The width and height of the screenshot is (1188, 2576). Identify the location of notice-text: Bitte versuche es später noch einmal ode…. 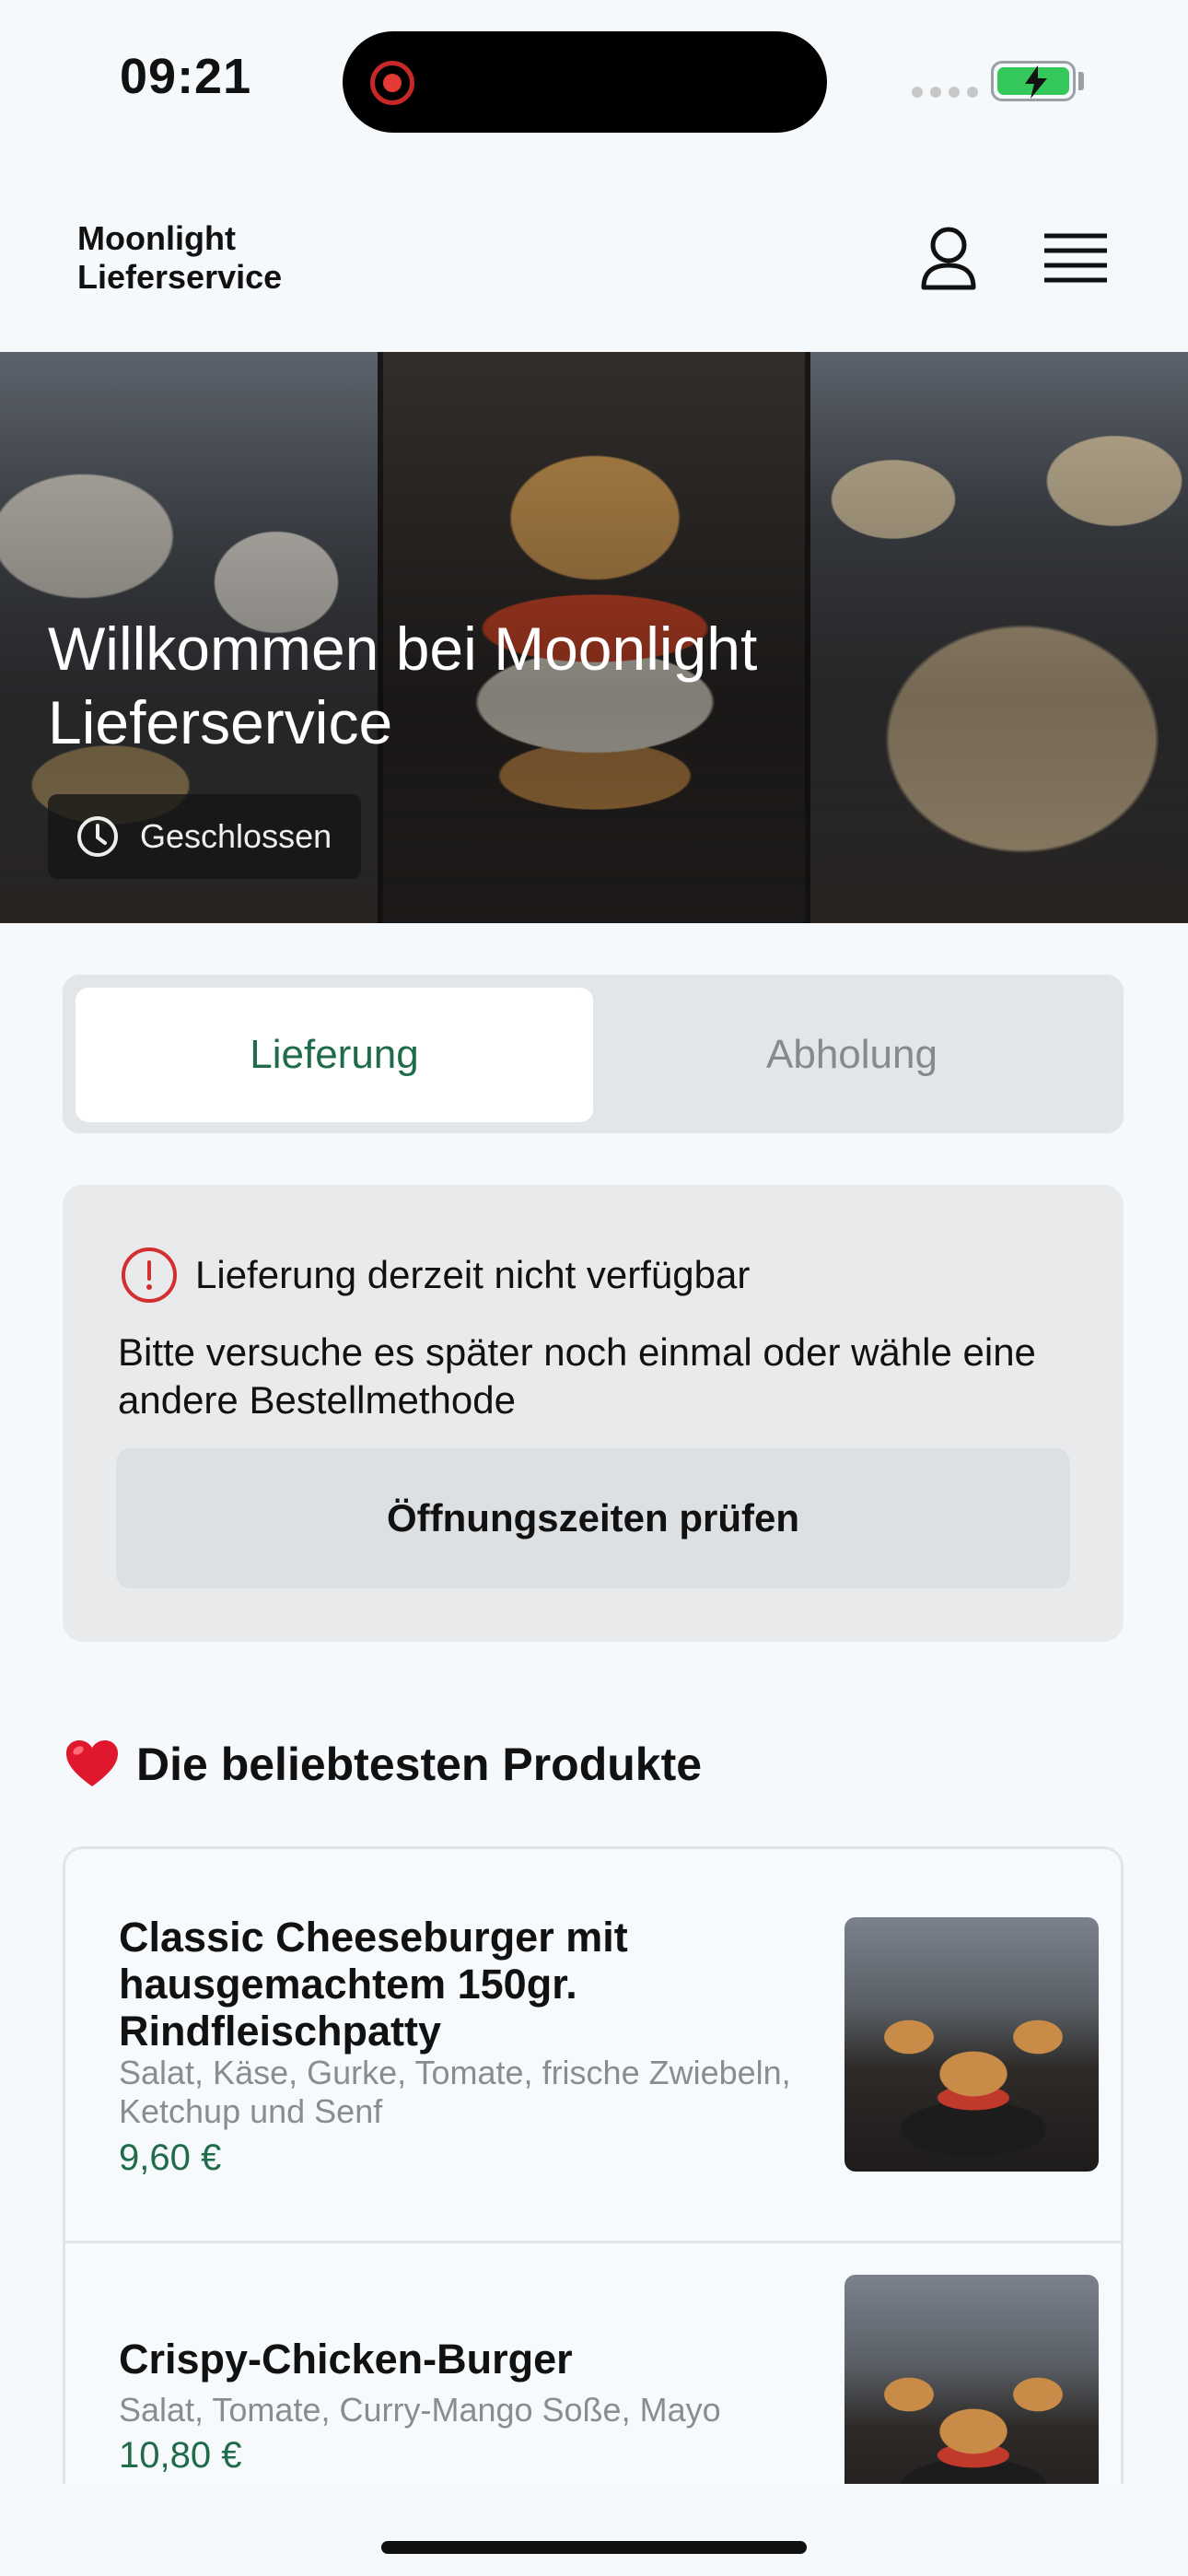
(577, 1376).